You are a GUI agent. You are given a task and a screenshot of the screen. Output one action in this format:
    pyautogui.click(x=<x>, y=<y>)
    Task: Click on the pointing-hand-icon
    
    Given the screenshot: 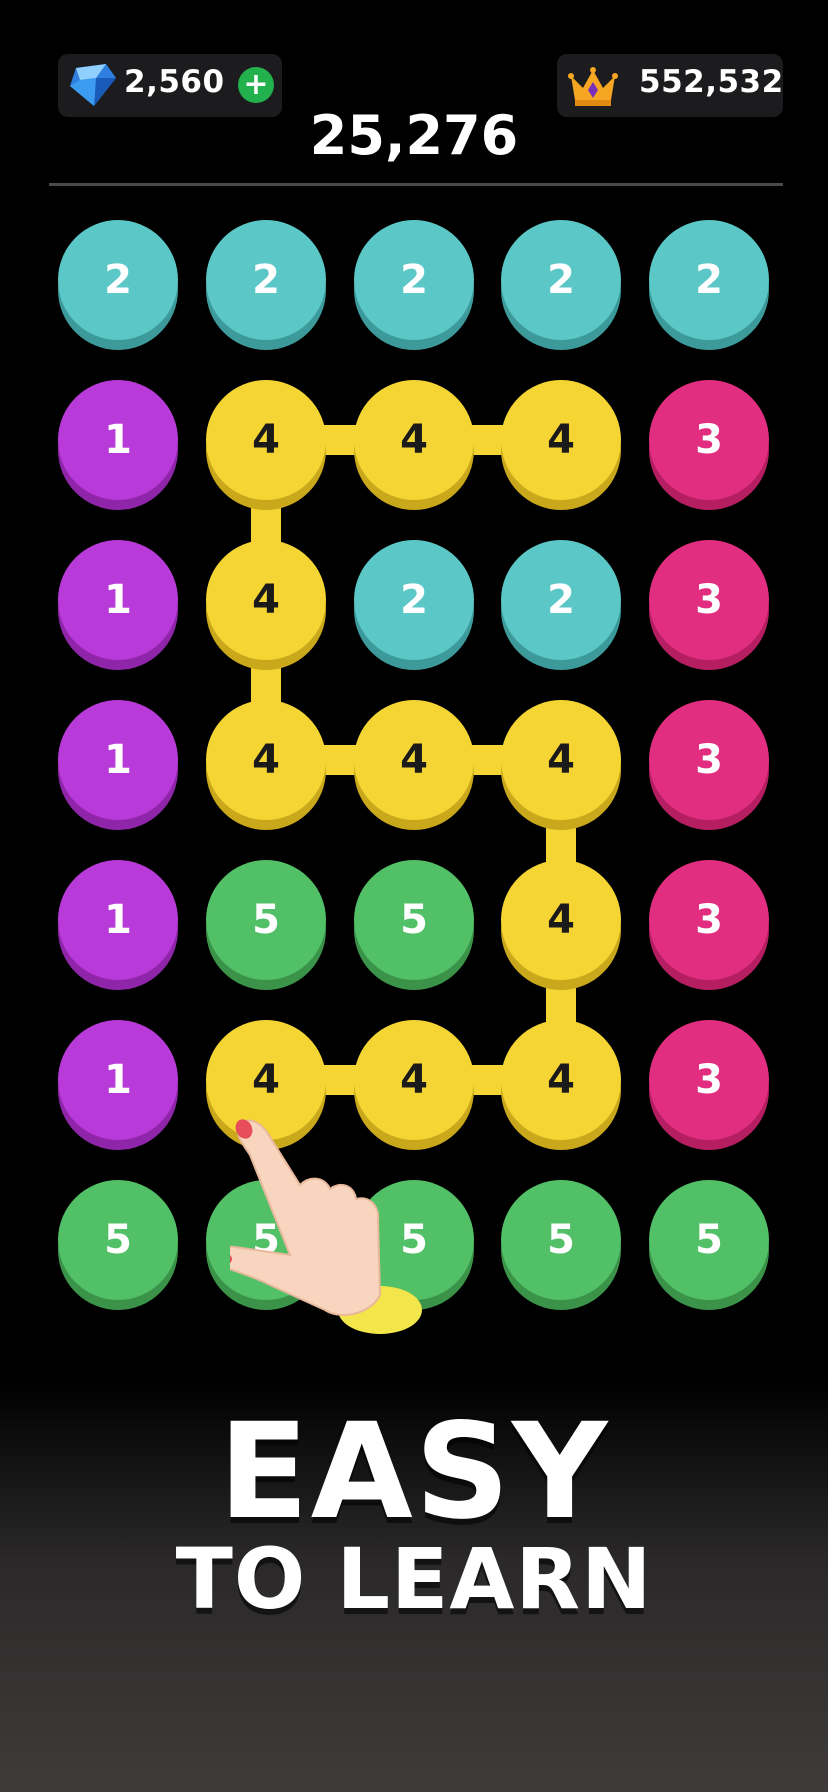 What is the action you would take?
    pyautogui.click(x=326, y=1226)
    